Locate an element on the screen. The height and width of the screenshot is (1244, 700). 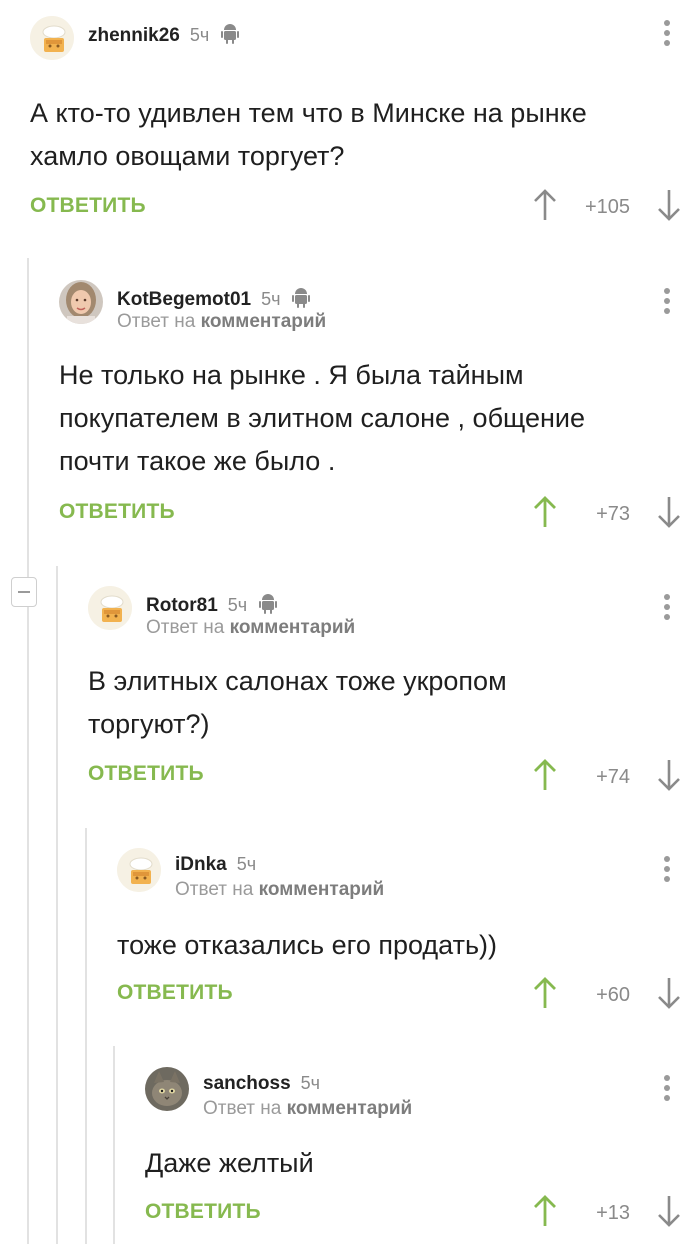
score-value: +60 is located at coordinates (613, 995).